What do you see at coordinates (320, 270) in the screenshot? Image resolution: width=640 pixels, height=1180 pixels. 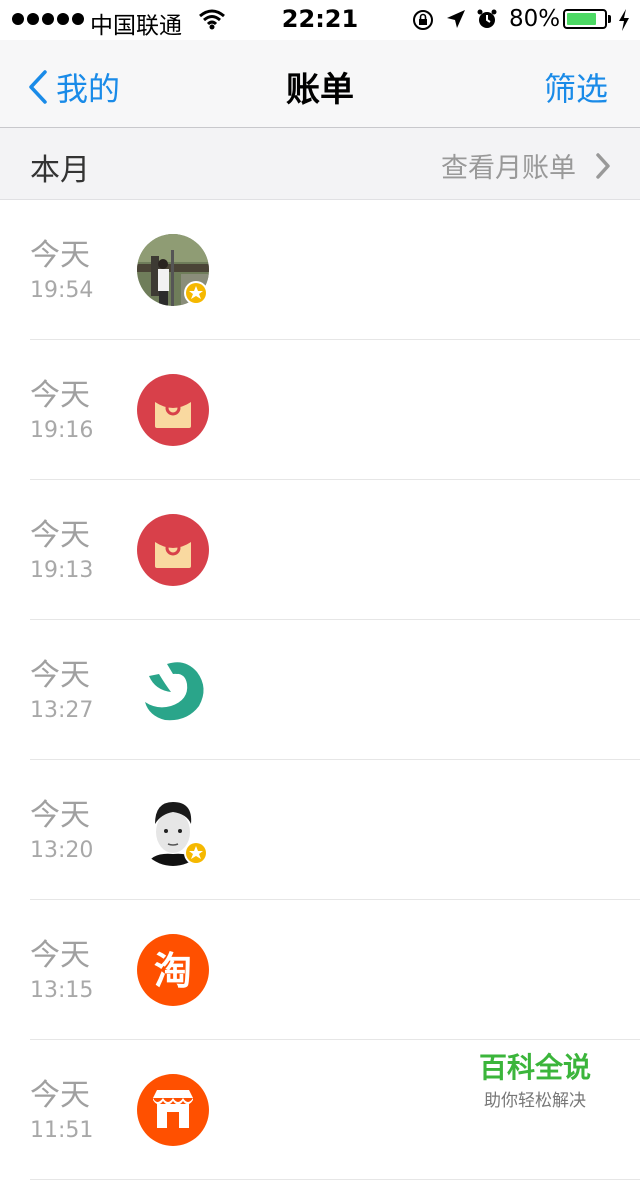 I see `bill-row: 今天 19:54` at bounding box center [320, 270].